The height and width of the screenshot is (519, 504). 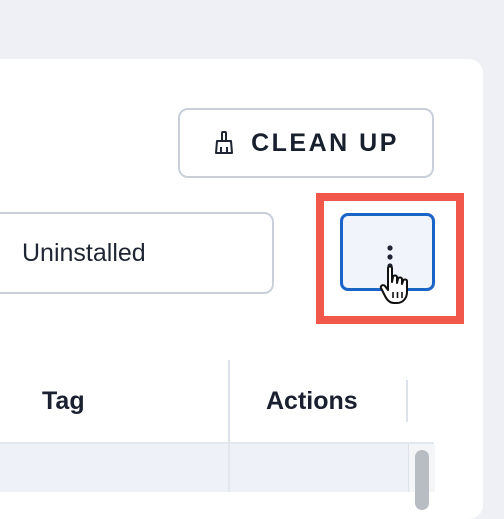 I want to click on column-header-actions: Actions, so click(x=312, y=401).